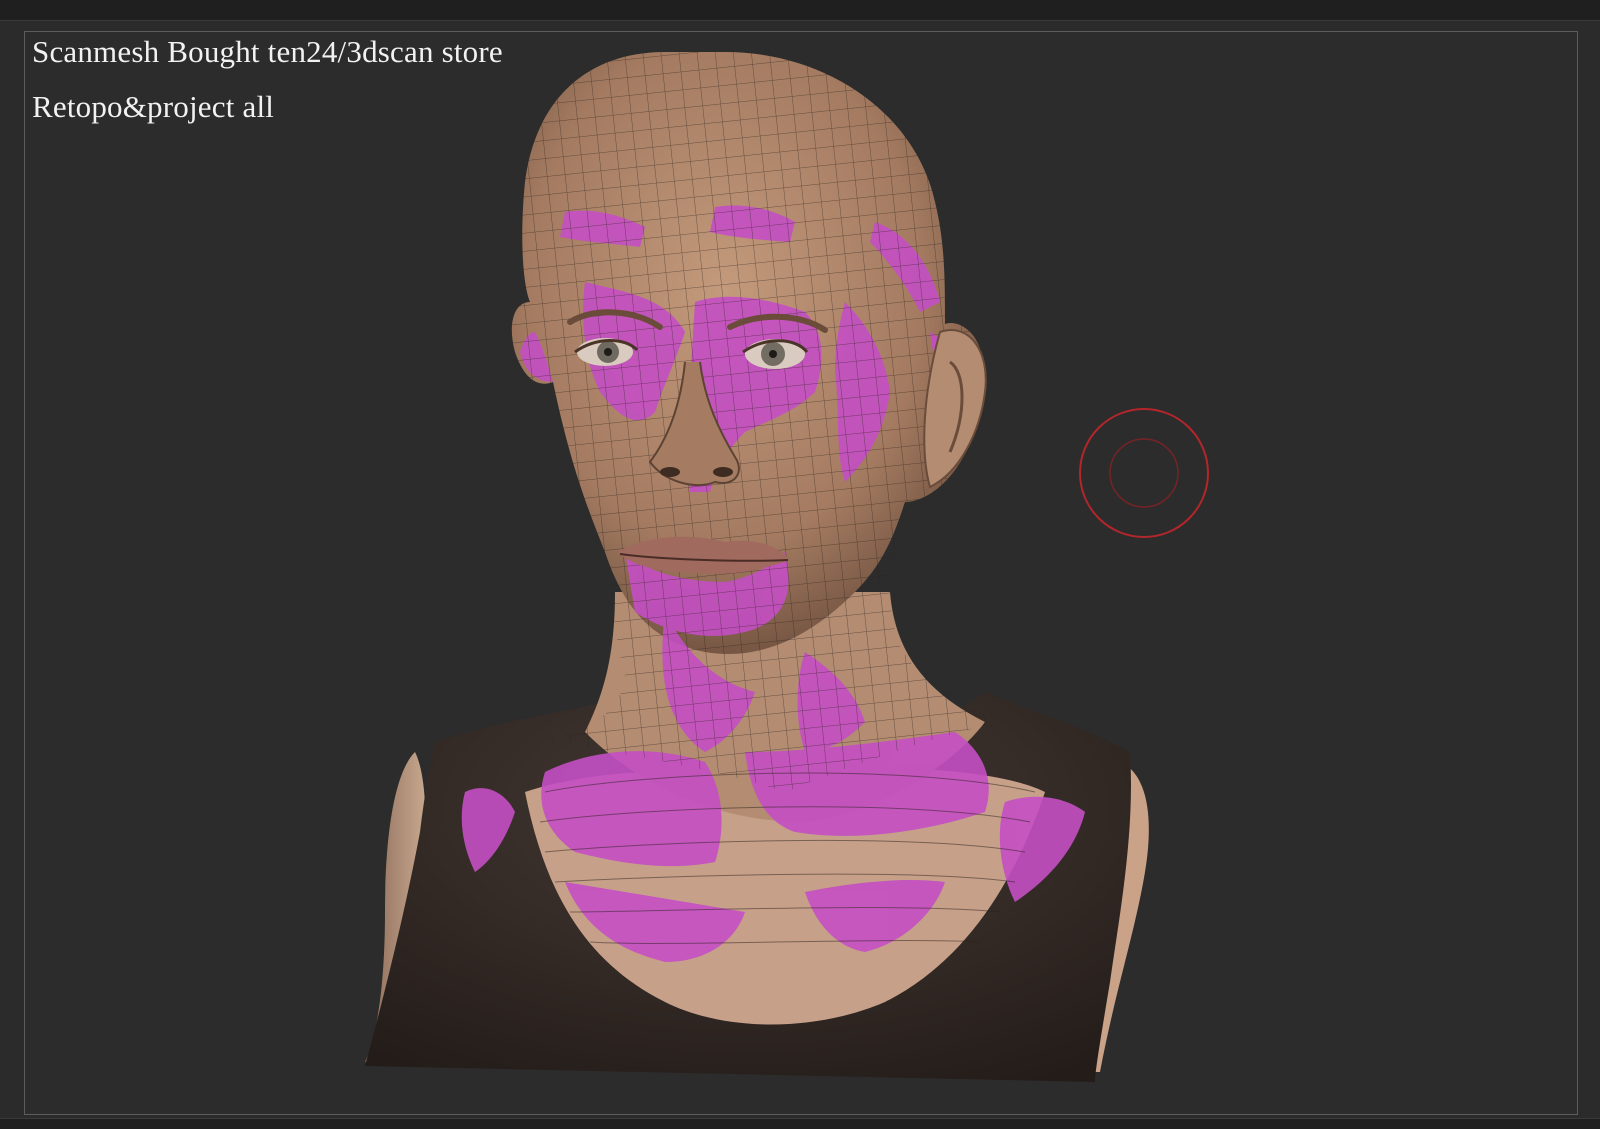 This screenshot has width=1600, height=1129. I want to click on brush-radius-cursor, so click(1144, 473).